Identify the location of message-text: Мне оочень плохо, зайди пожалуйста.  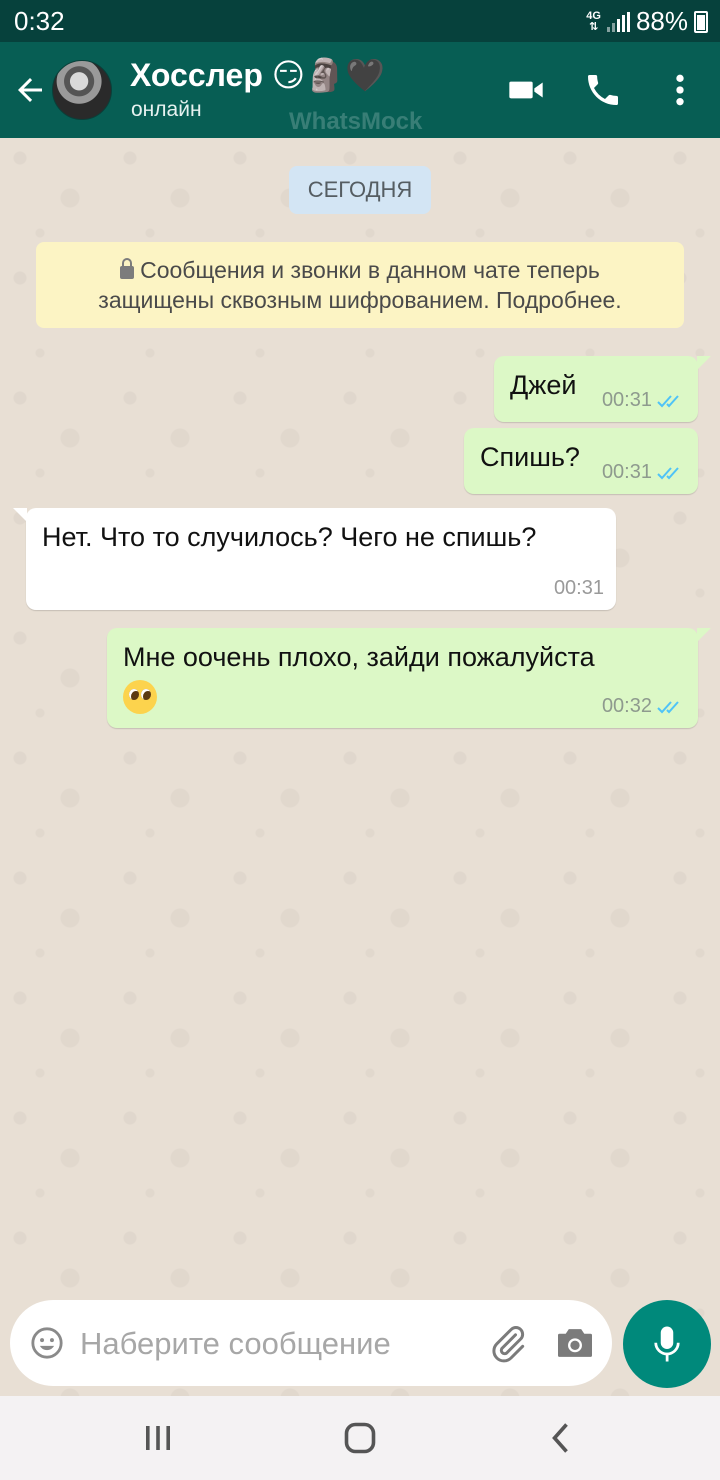
(359, 657).